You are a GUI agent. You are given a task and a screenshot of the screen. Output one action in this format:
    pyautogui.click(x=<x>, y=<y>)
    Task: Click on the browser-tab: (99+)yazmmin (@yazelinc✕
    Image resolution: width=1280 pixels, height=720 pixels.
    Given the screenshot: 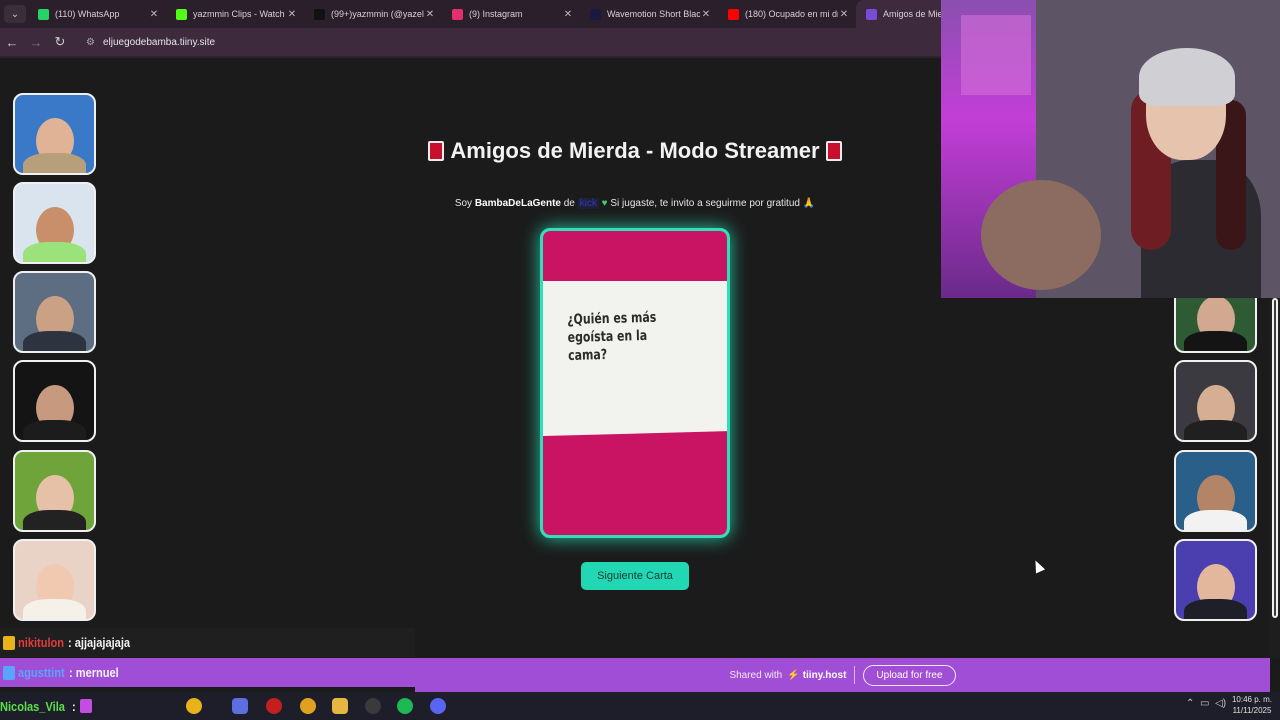 What is the action you would take?
    pyautogui.click(x=373, y=14)
    